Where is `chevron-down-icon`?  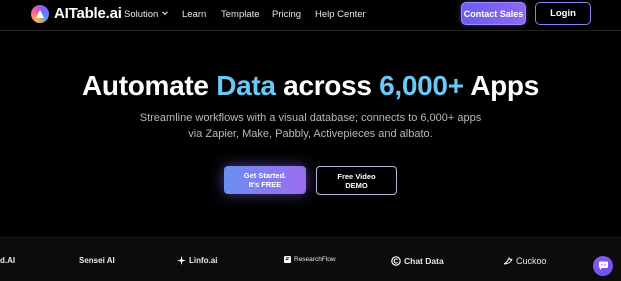
chevron-down-icon is located at coordinates (165, 13).